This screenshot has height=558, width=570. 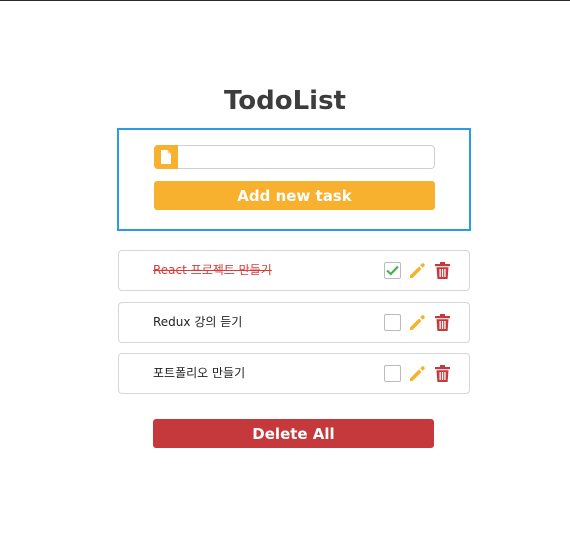 What do you see at coordinates (212, 270) in the screenshot?
I see `todo-text: React 프로젝트 만들기` at bounding box center [212, 270].